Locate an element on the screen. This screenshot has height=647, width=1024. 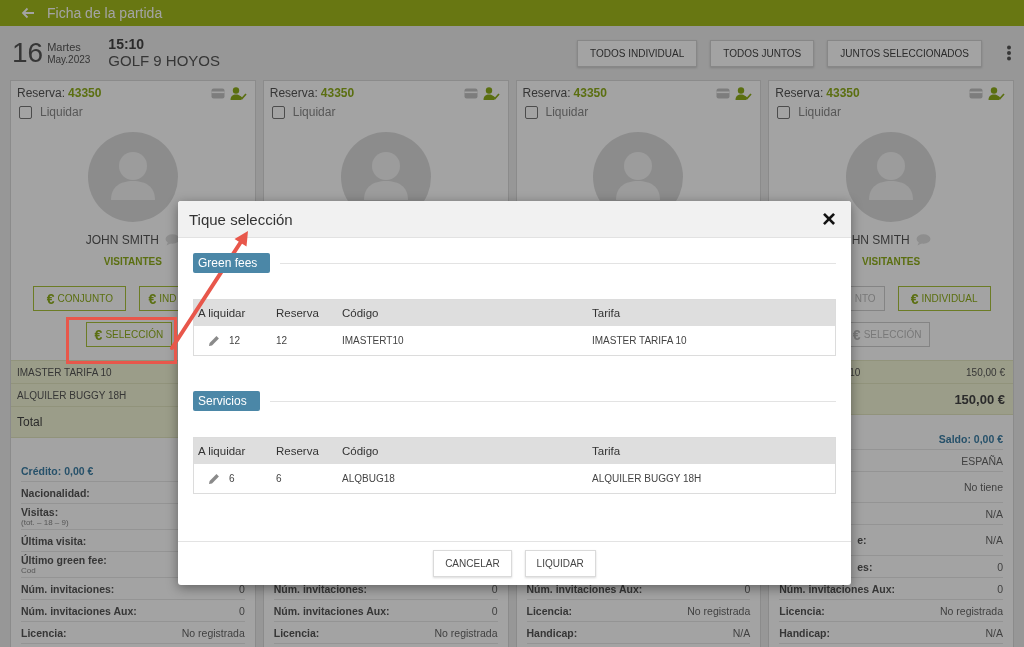
field-label: Última visita: is located at coordinates (54, 540).